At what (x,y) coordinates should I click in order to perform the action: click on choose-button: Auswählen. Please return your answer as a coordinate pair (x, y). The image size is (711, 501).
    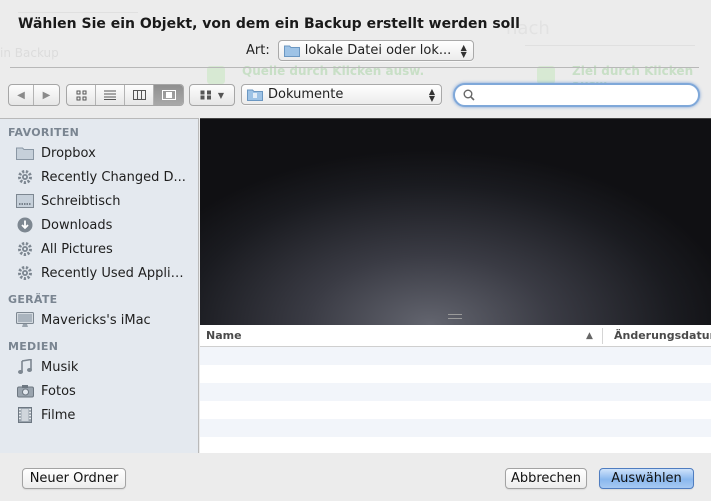
    Looking at the image, I should click on (646, 478).